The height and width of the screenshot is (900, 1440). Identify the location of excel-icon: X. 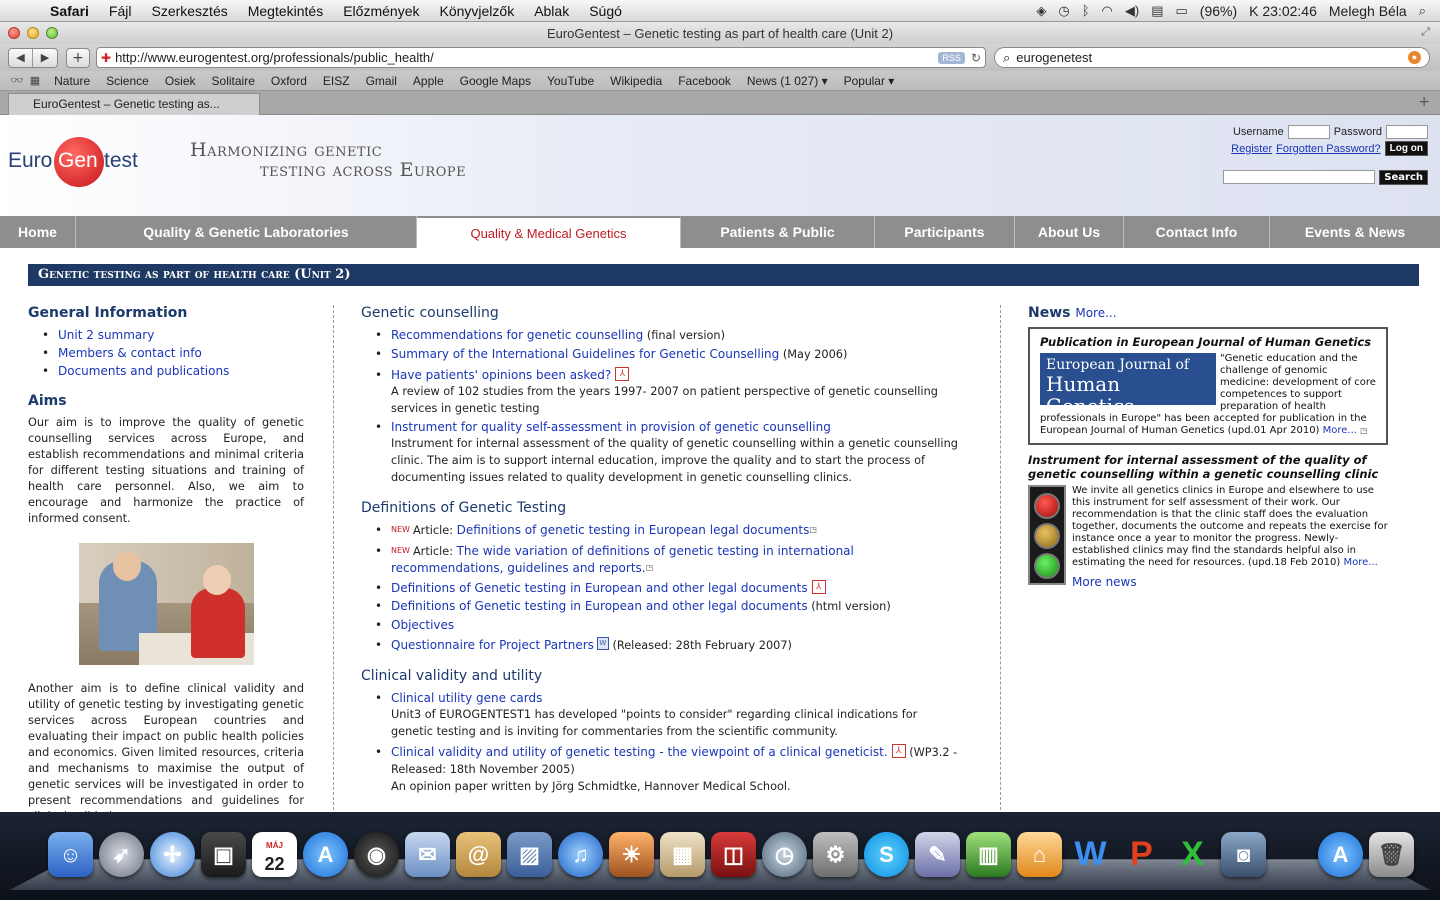
(1192, 854).